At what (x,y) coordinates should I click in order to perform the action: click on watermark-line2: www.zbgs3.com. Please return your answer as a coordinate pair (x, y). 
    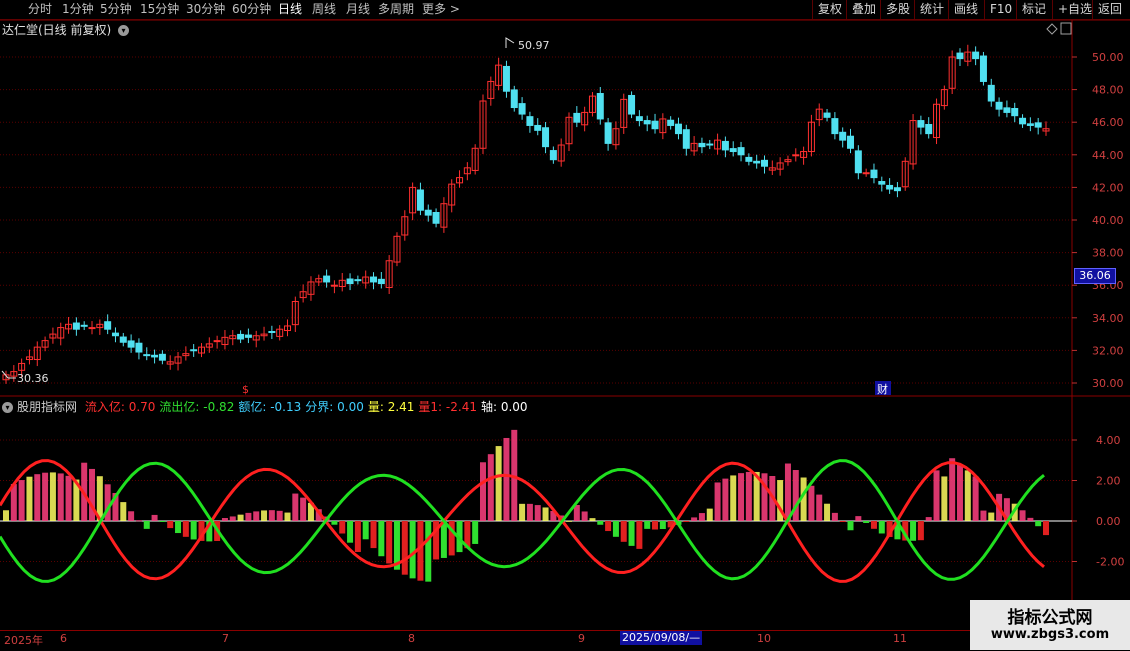
    Looking at the image, I should click on (1050, 634).